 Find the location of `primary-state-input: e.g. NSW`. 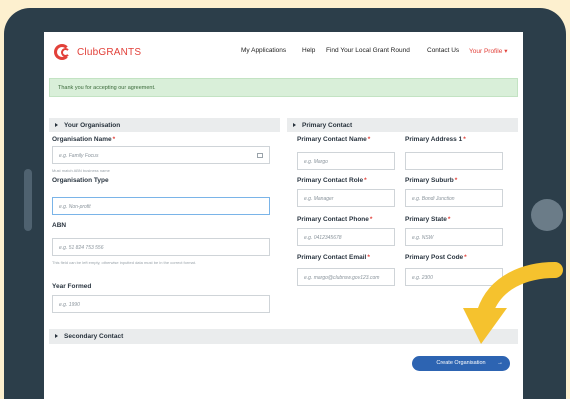

primary-state-input: e.g. NSW is located at coordinates (454, 237).